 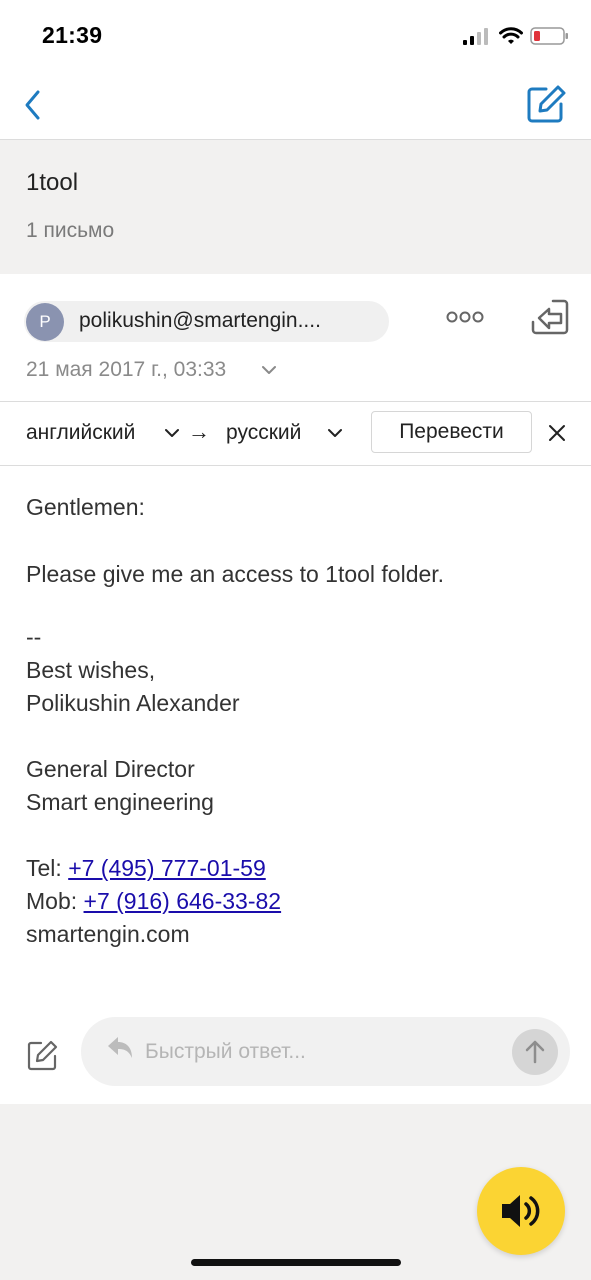 I want to click on send-button, so click(x=535, y=1052).